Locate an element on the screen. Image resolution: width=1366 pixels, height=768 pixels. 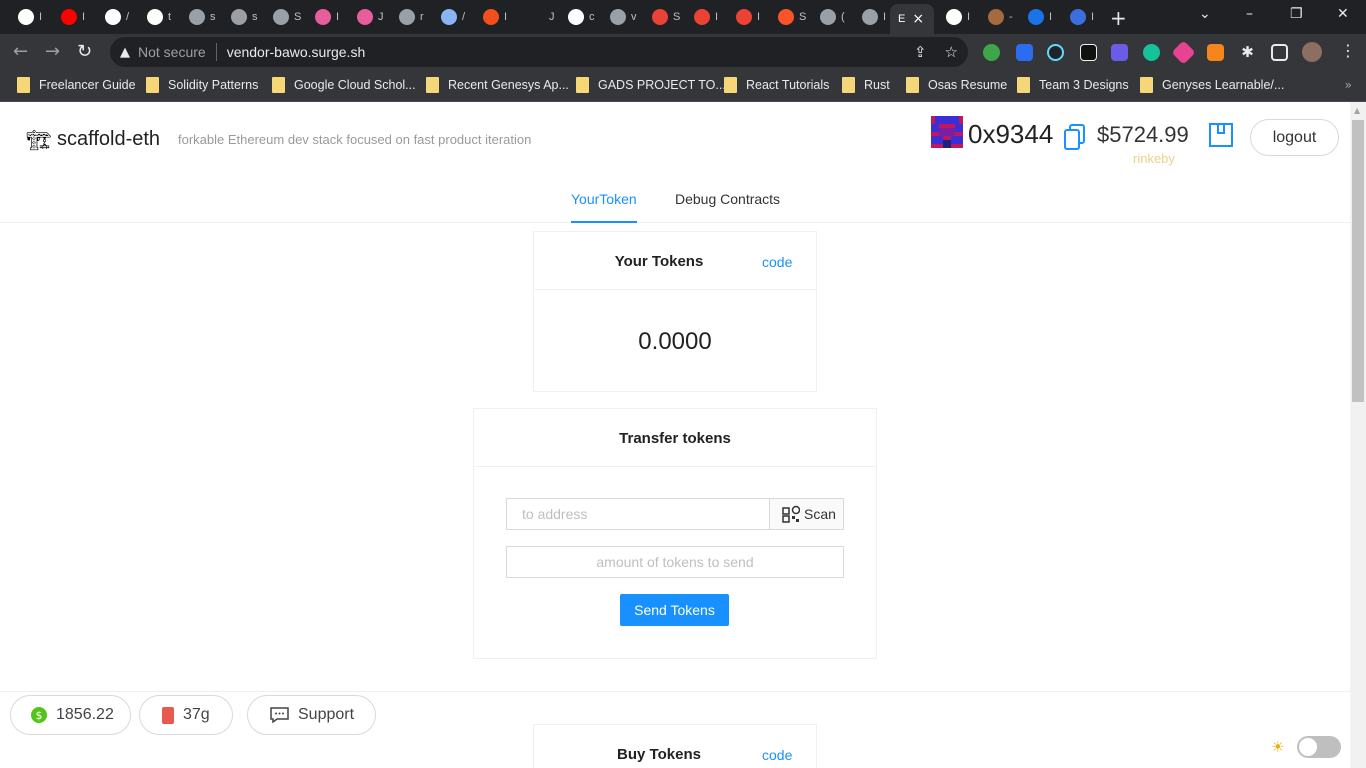
angular-icon is located at coordinates (449, 17).